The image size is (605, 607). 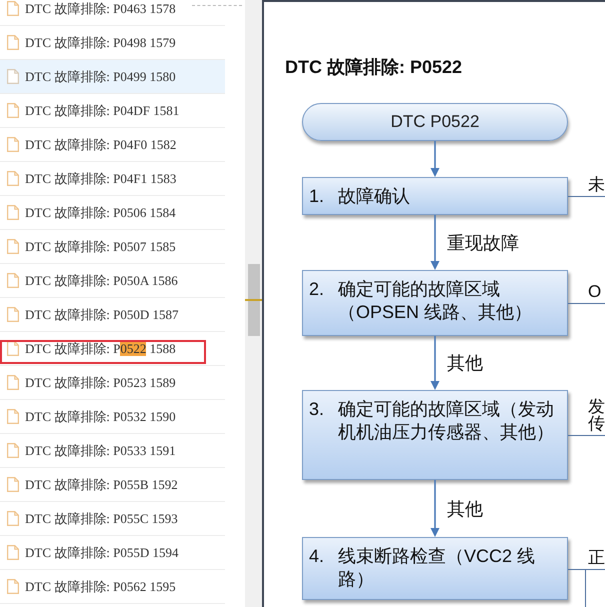 What do you see at coordinates (435, 568) in the screenshot?
I see `flowchart-step: 4. 线束断路检查（VCC2 线路）` at bounding box center [435, 568].